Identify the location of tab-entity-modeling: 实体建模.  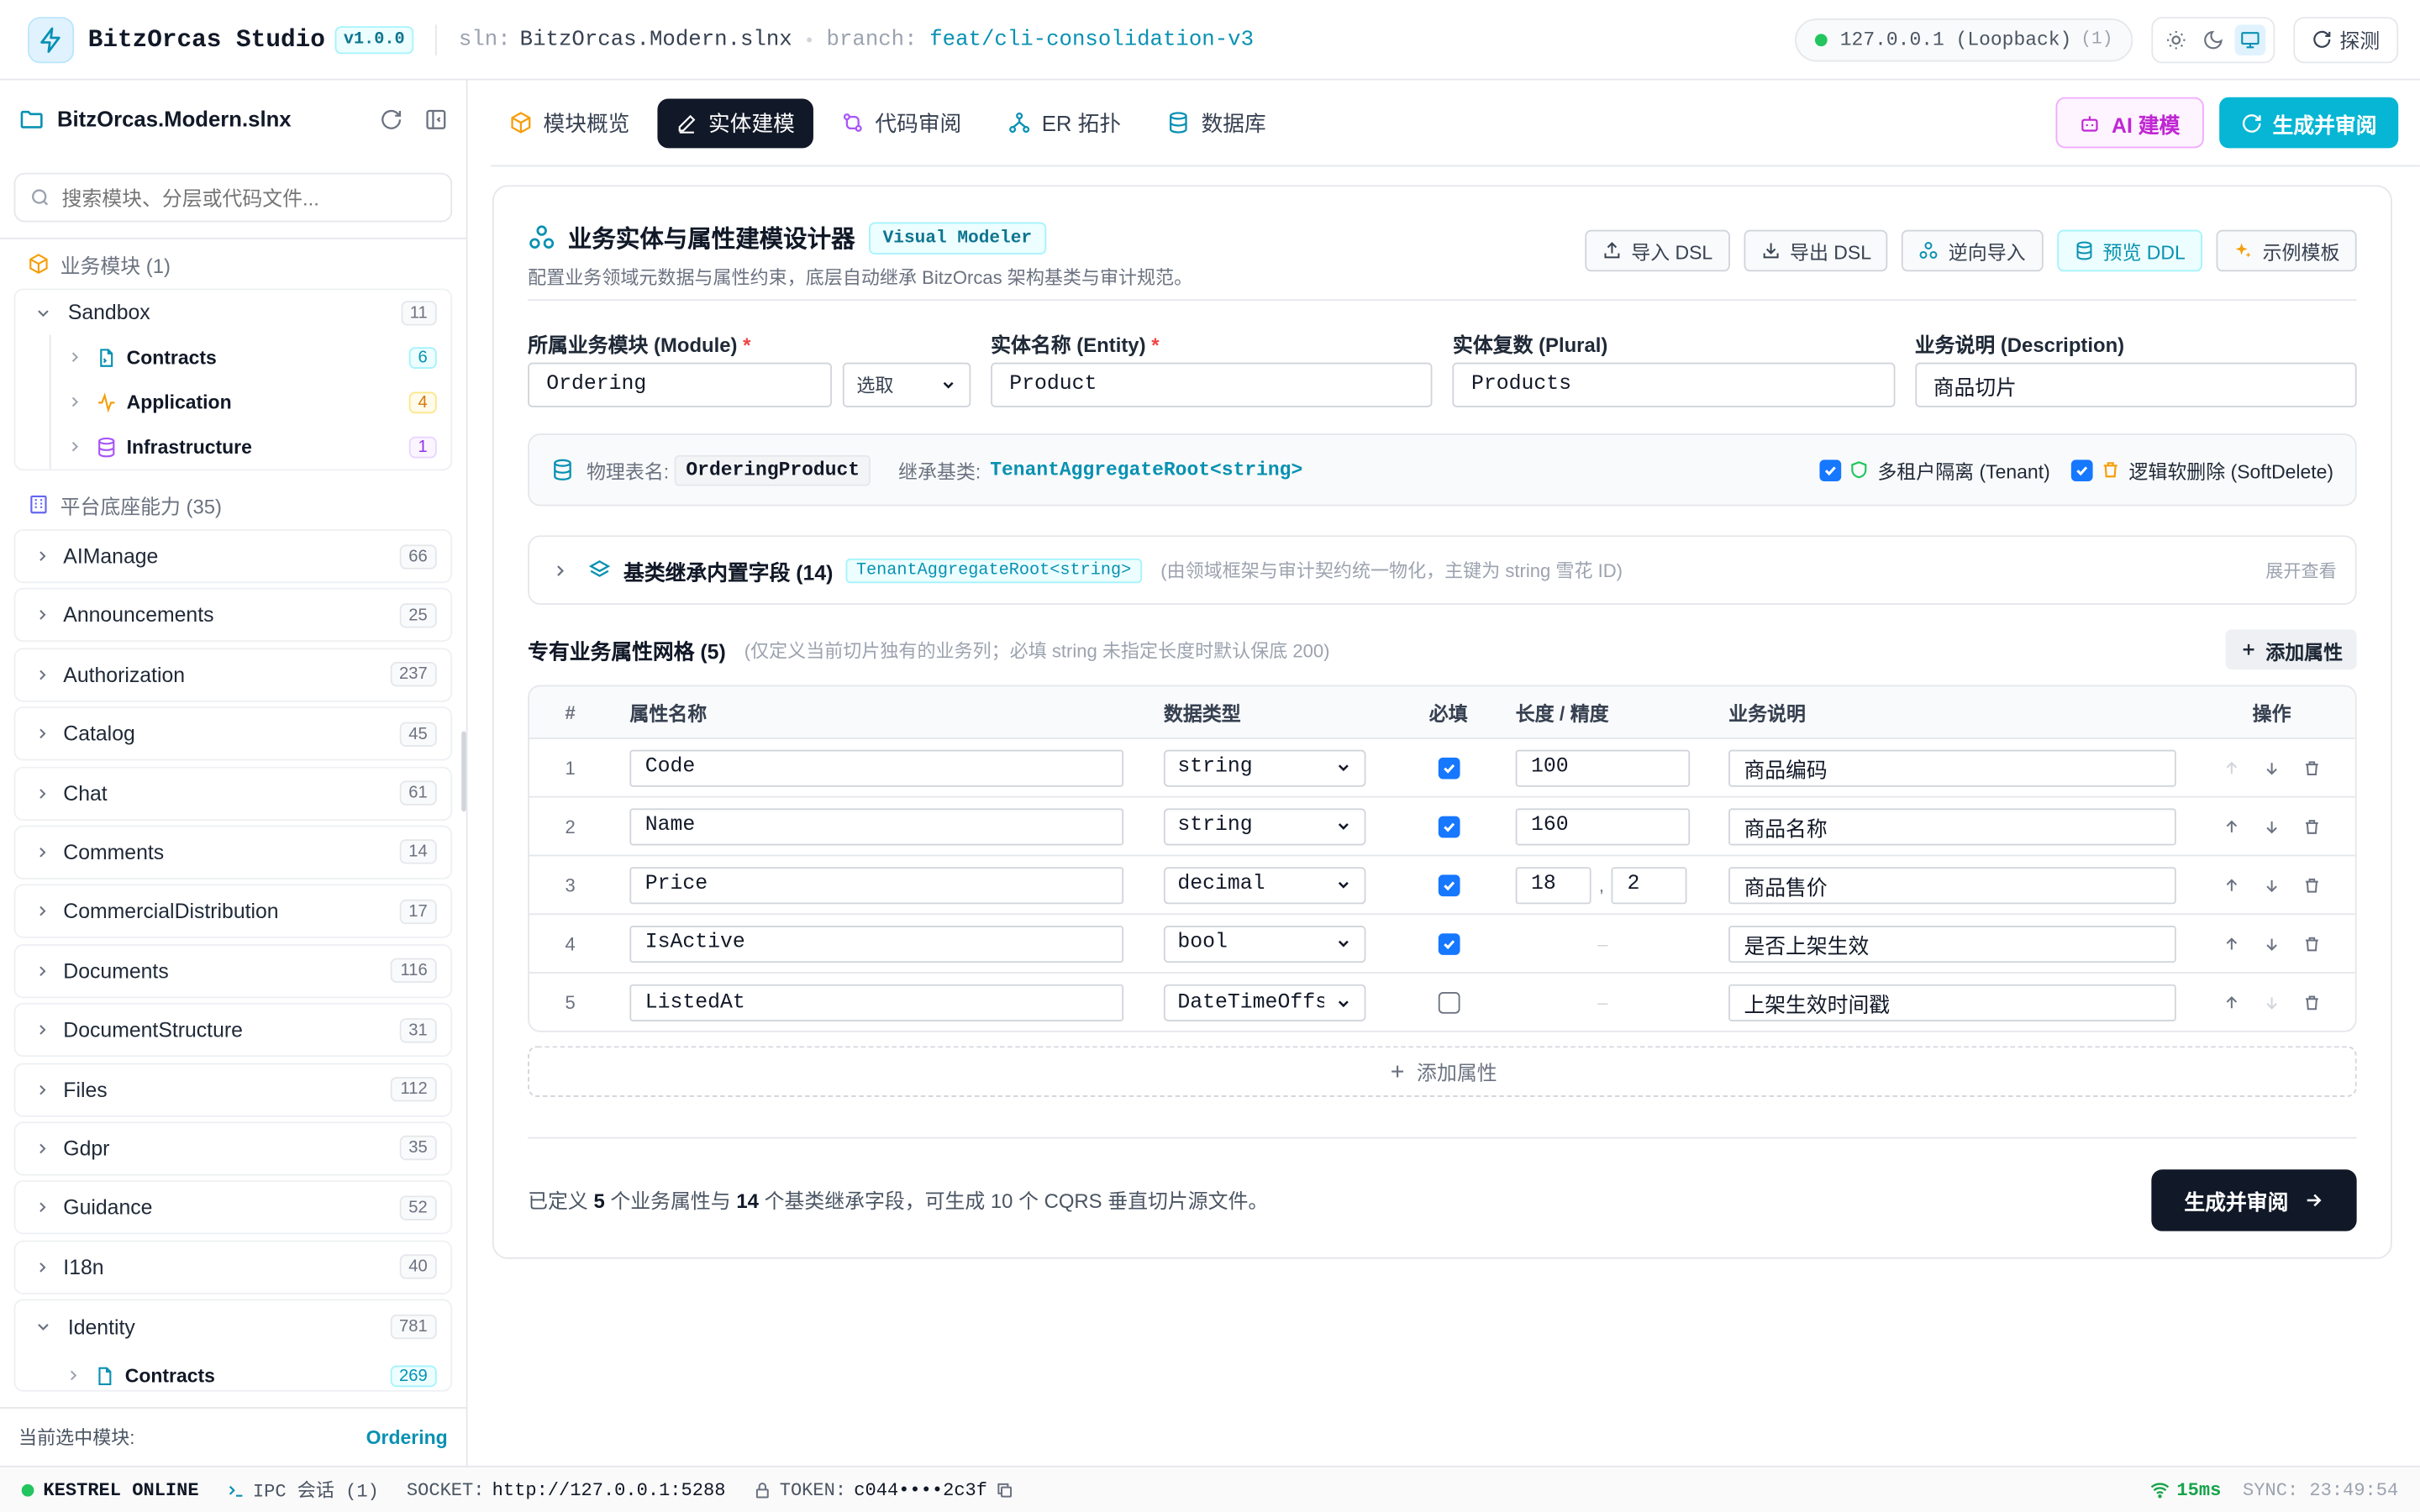
(735, 122).